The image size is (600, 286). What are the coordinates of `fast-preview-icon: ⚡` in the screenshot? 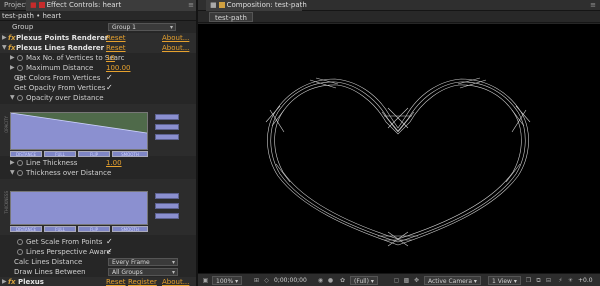 It's located at (560, 280).